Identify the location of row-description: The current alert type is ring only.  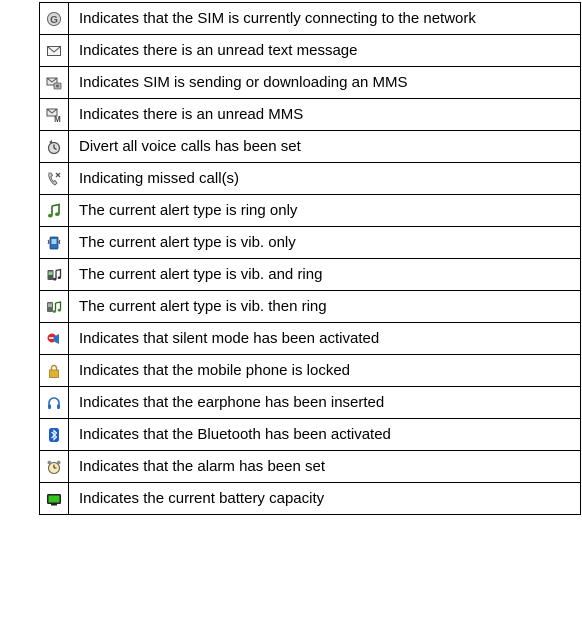
(324, 210).